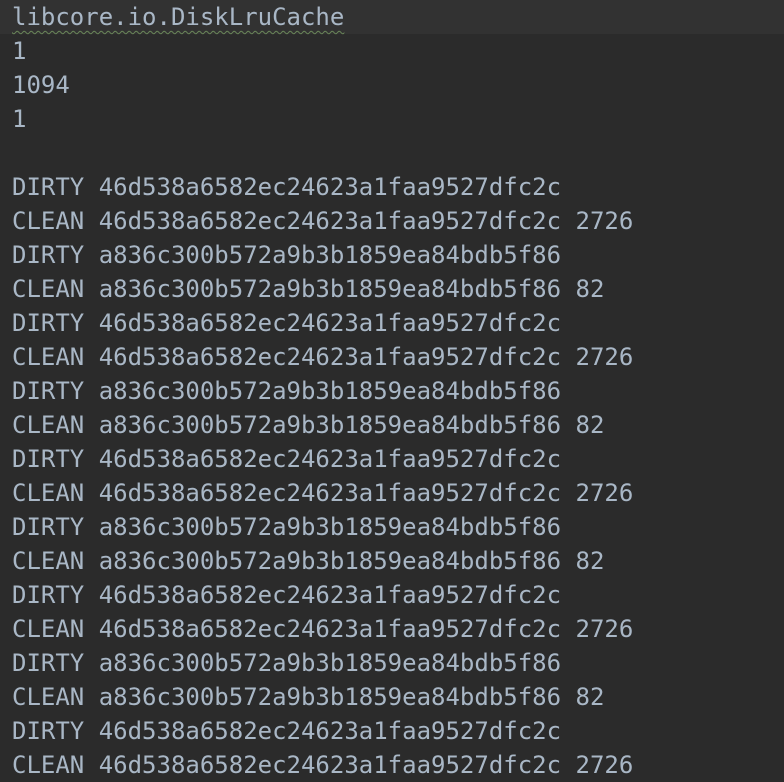  I want to click on editor-line-1: libcore.io.DiskLruCache, so click(392, 17).